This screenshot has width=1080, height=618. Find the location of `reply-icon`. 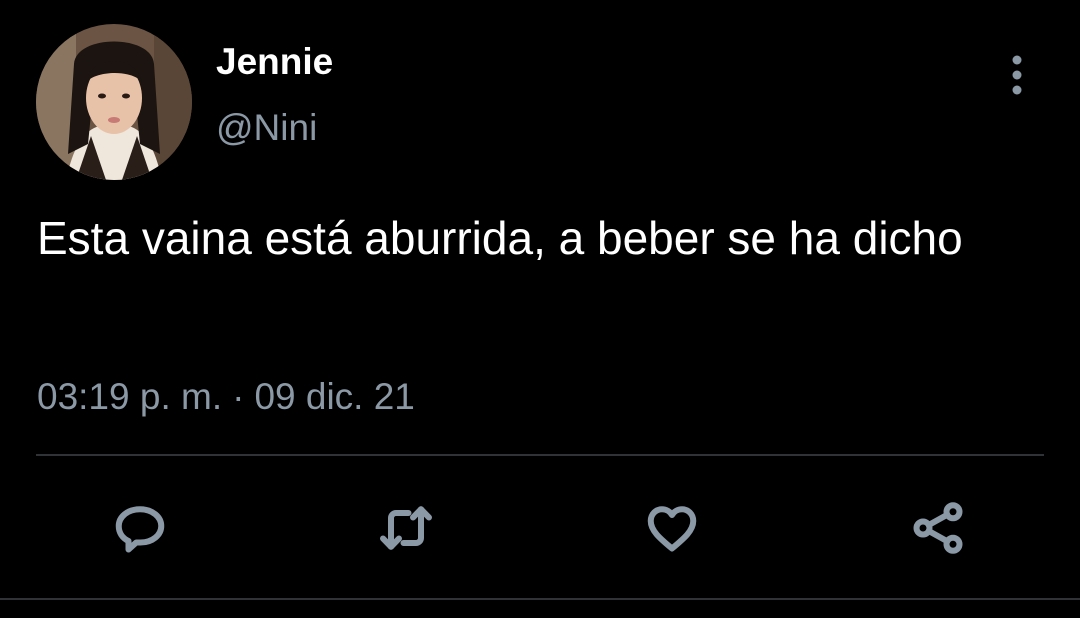

reply-icon is located at coordinates (140, 529).